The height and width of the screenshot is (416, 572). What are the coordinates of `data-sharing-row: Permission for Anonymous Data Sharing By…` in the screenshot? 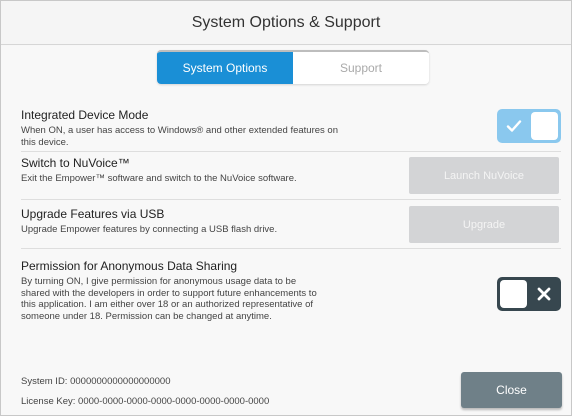 It's located at (291, 290).